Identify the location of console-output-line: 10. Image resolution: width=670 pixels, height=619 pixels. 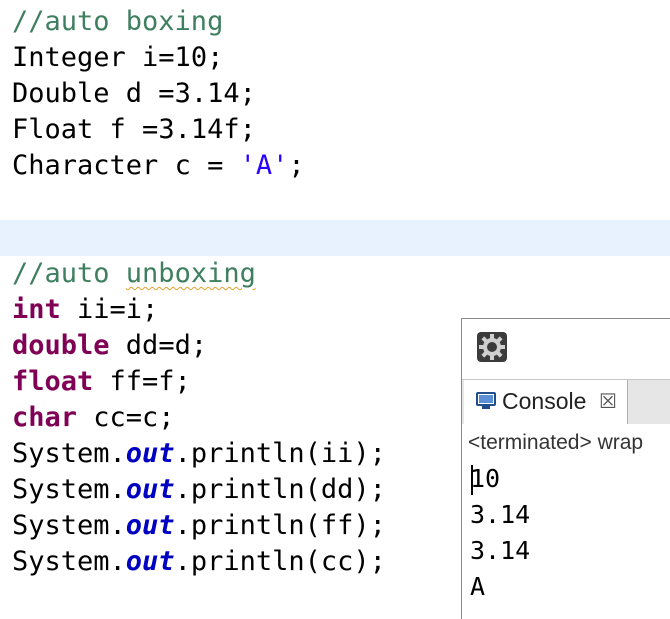
(485, 478).